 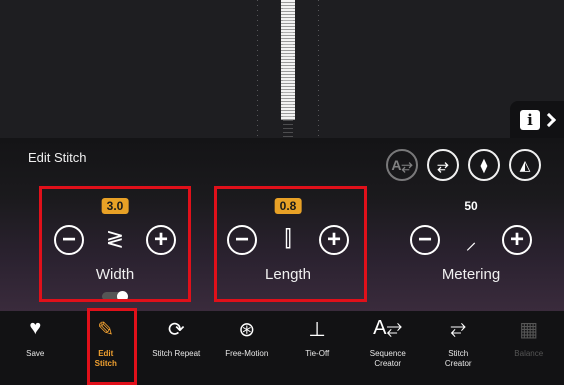 I want to click on toolbar-tie-off: ⊥ Tie-Off, so click(x=317, y=348).